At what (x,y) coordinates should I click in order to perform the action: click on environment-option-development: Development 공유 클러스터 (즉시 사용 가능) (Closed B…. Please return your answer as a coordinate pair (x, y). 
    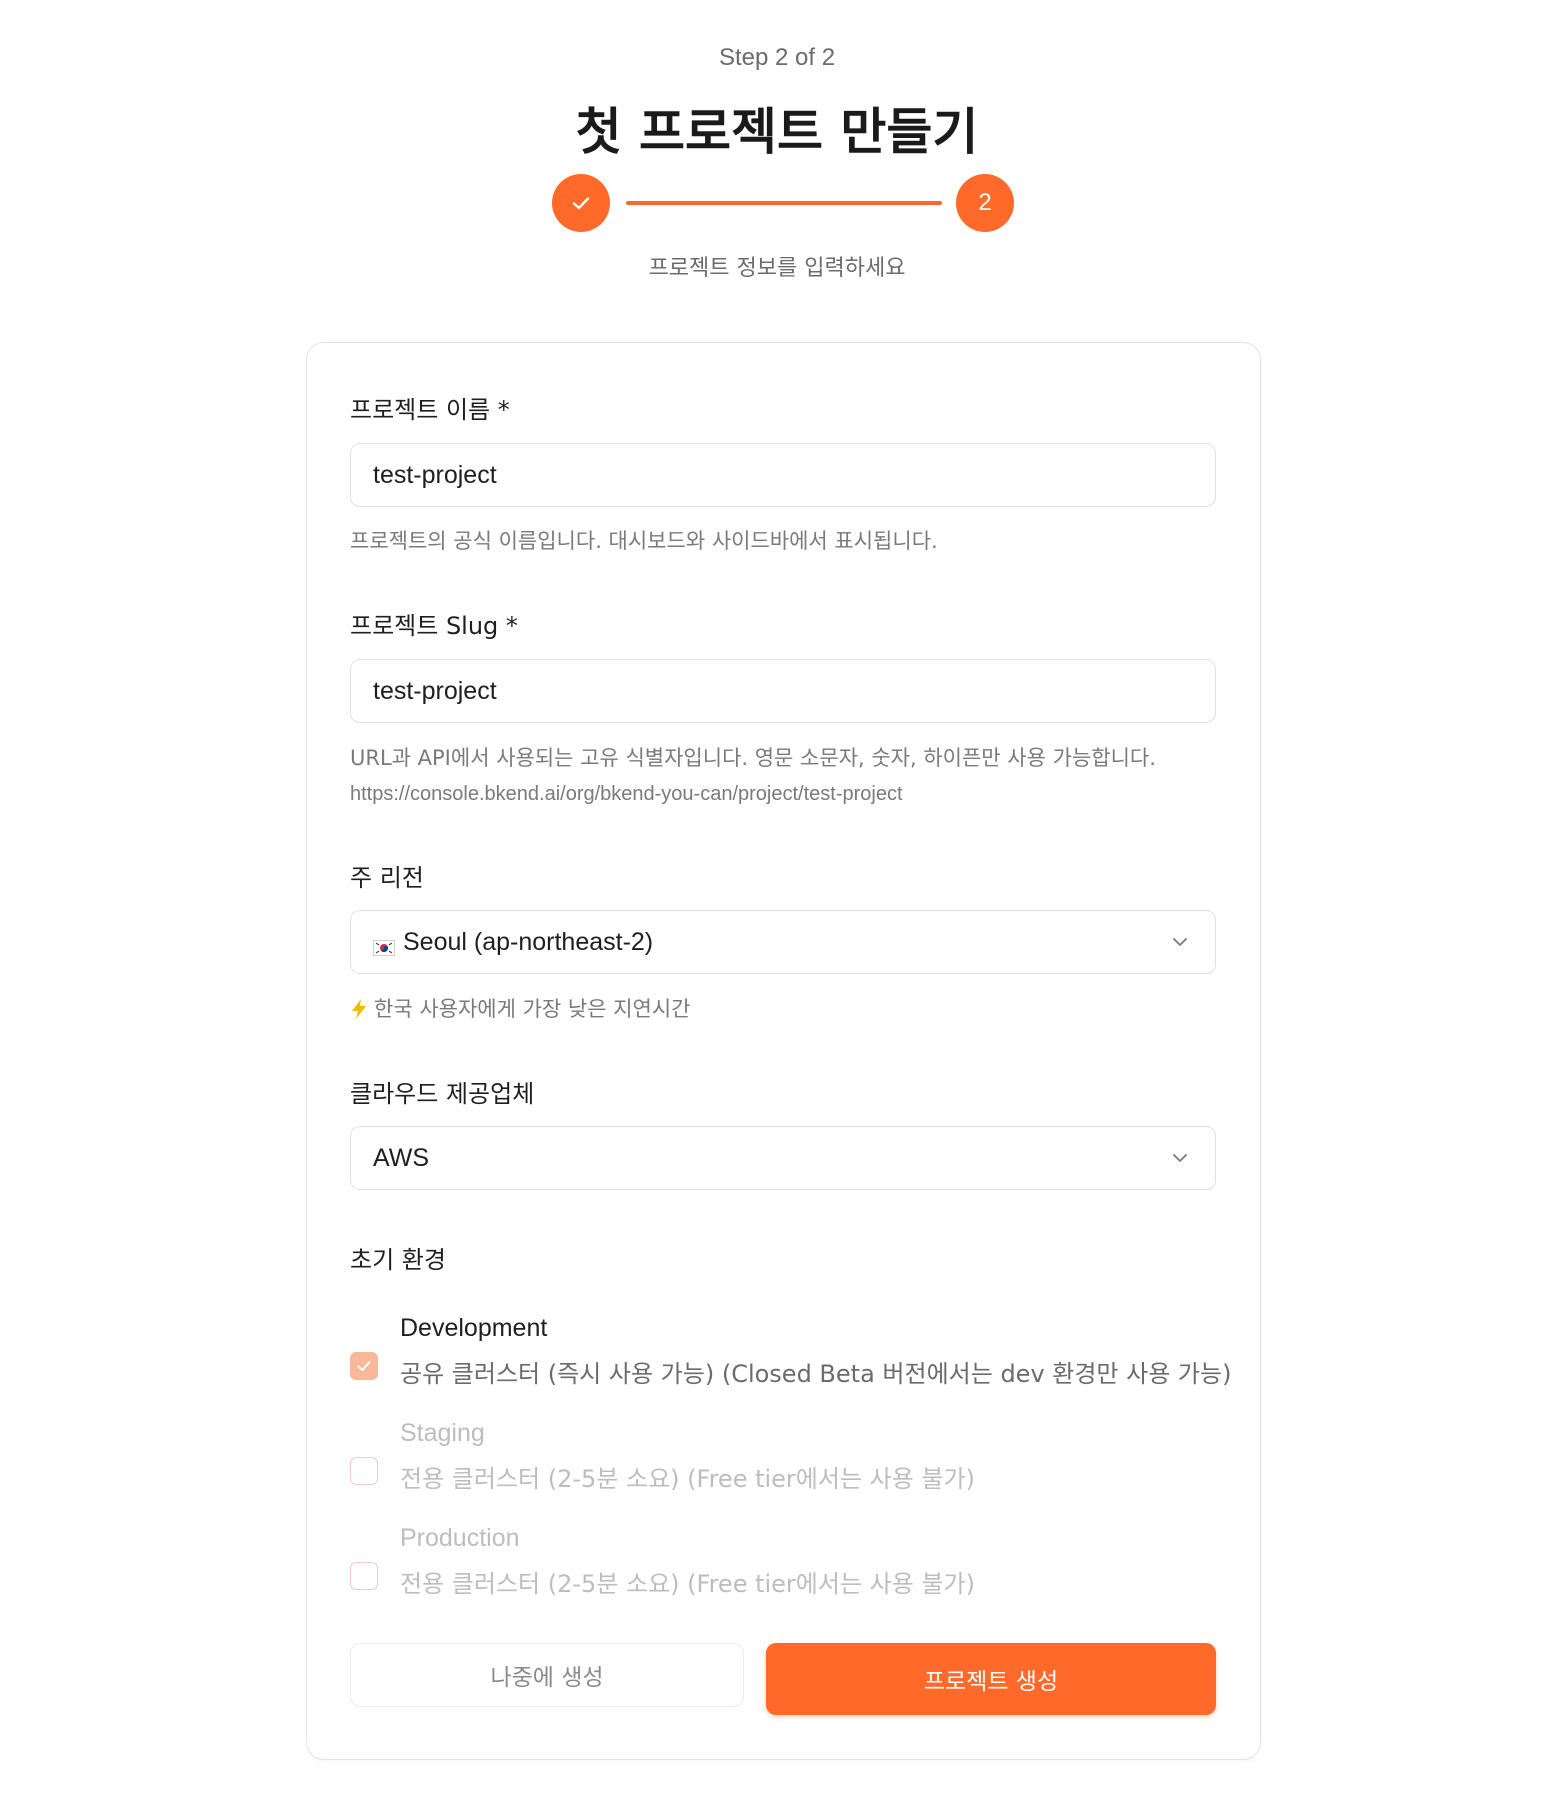
    Looking at the image, I should click on (790, 1354).